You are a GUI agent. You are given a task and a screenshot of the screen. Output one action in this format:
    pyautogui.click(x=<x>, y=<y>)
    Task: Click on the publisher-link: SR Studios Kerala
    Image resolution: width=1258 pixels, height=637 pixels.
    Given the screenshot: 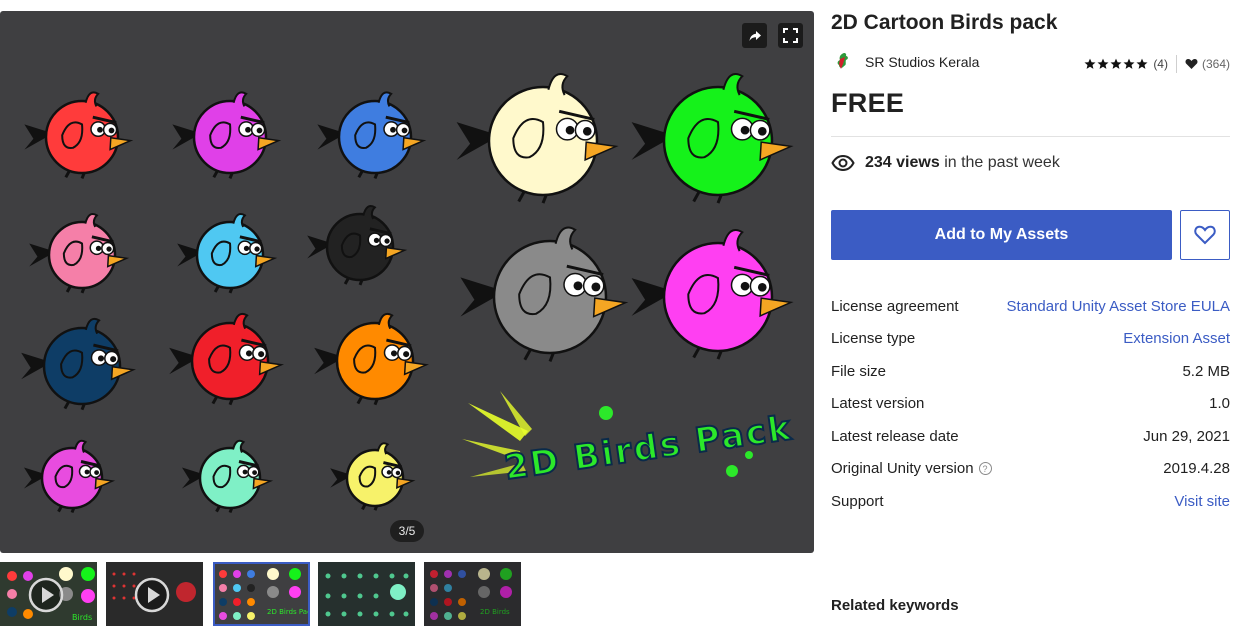 What is the action you would take?
    pyautogui.click(x=905, y=62)
    